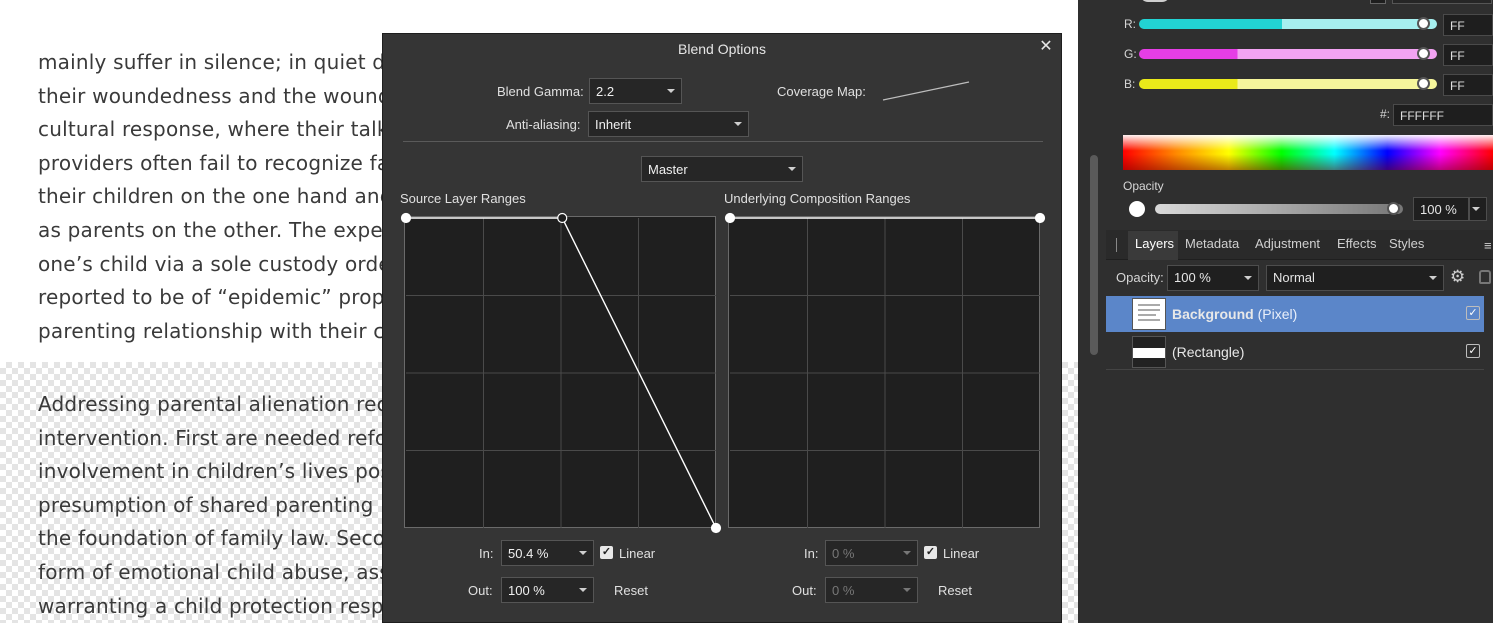 This screenshot has height=623, width=1493. I want to click on source-ranges-title: Source Layer Ranges, so click(463, 198).